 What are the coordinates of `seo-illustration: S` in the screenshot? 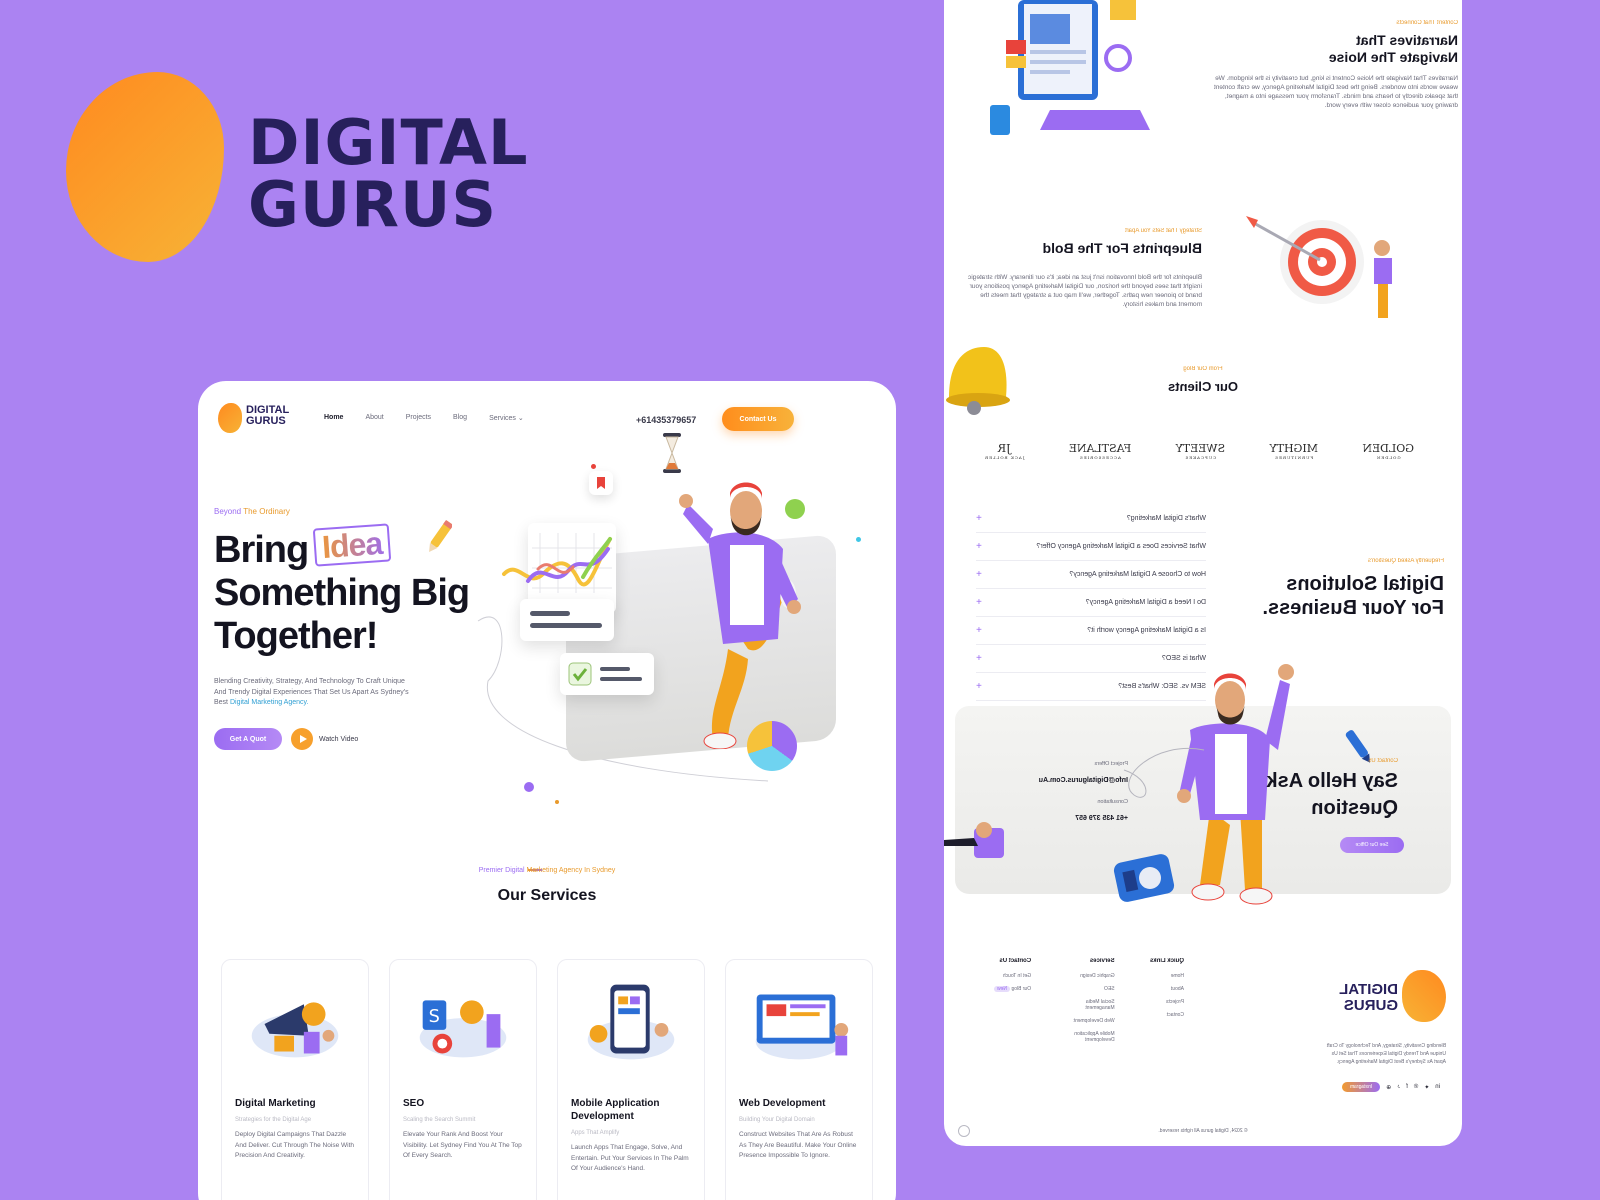 It's located at (463, 1029).